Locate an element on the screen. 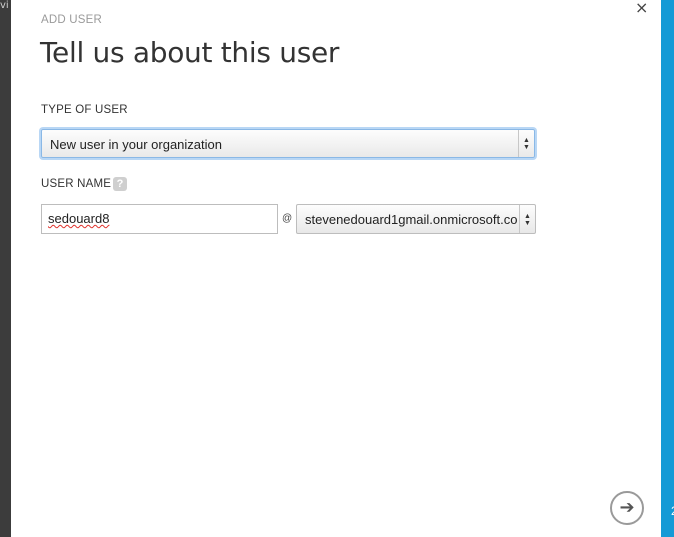 The width and height of the screenshot is (674, 537). type-of-user-value: New user in your organization is located at coordinates (136, 144).